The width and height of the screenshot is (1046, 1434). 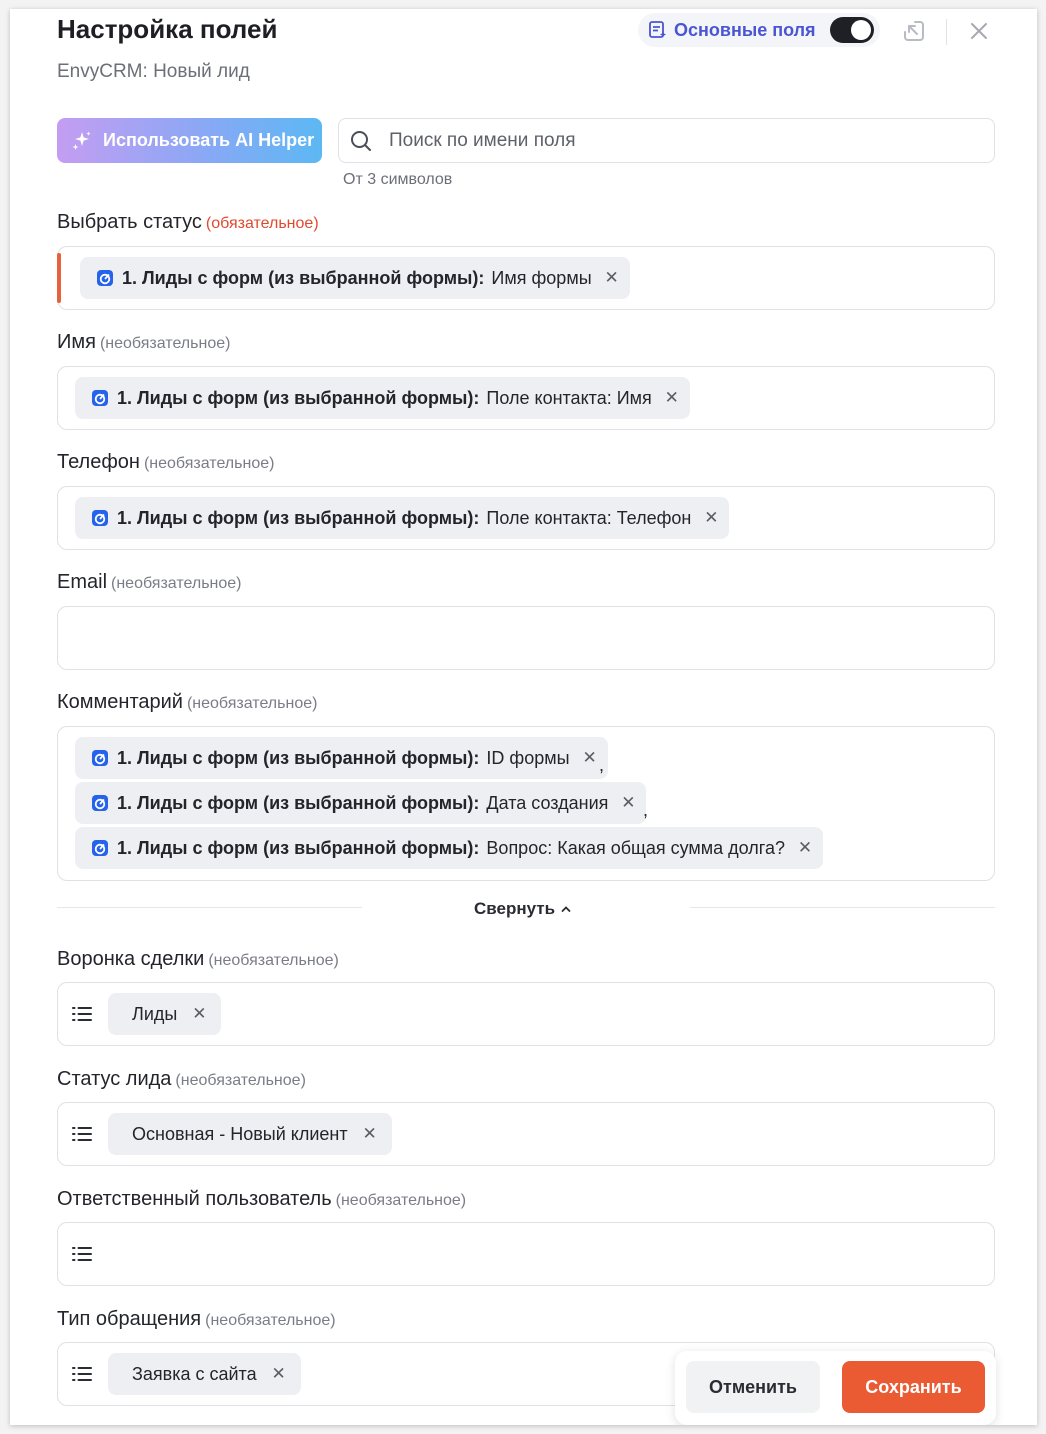 I want to click on page-subtitle: EnvyCRM: Новый лид, so click(x=153, y=71).